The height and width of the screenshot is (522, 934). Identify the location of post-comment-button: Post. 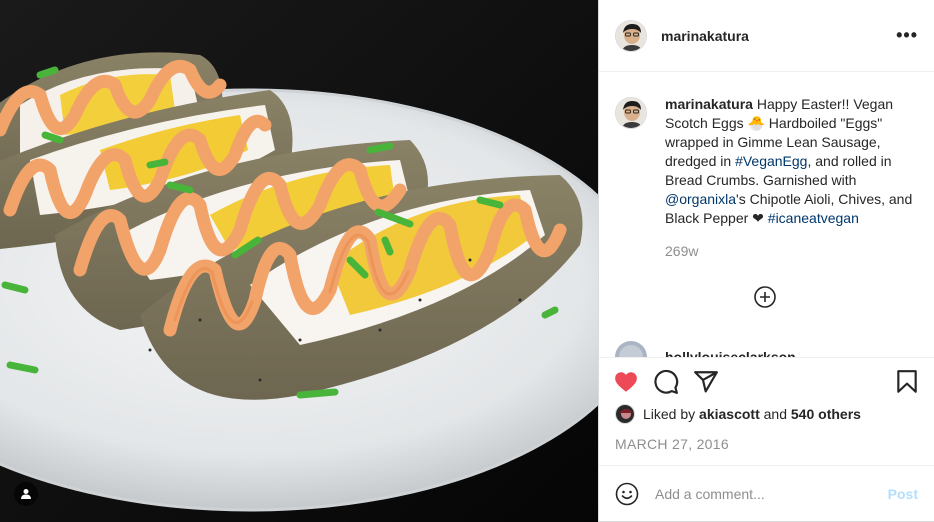
(903, 494).